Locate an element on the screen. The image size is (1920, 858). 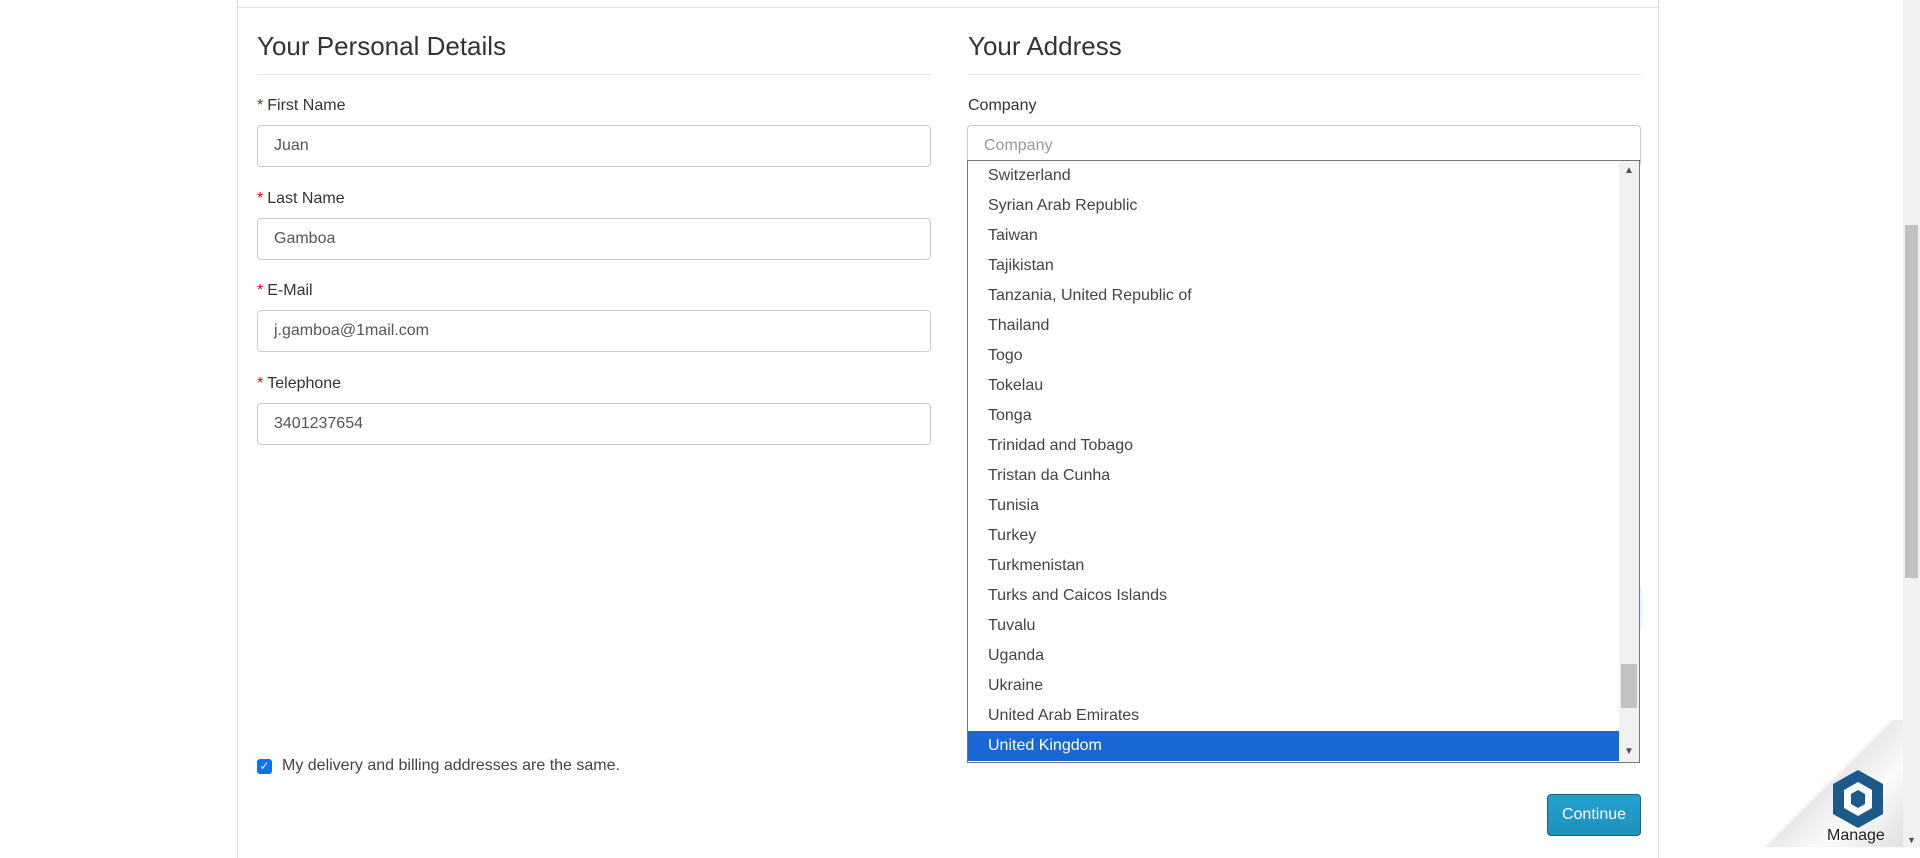
continue-button: Continue is located at coordinates (1594, 815).